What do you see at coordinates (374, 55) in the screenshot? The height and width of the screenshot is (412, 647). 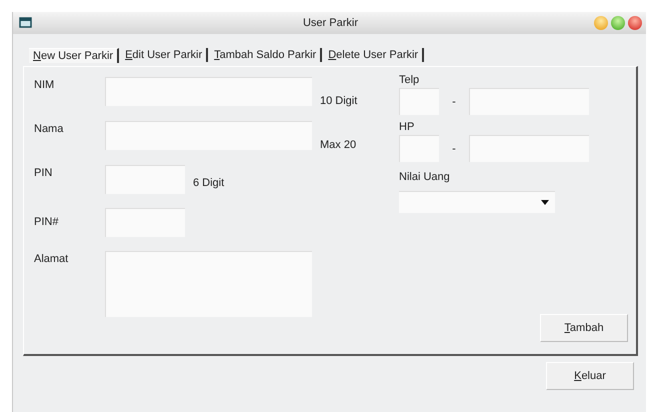 I see `tab: Delete User Parkir` at bounding box center [374, 55].